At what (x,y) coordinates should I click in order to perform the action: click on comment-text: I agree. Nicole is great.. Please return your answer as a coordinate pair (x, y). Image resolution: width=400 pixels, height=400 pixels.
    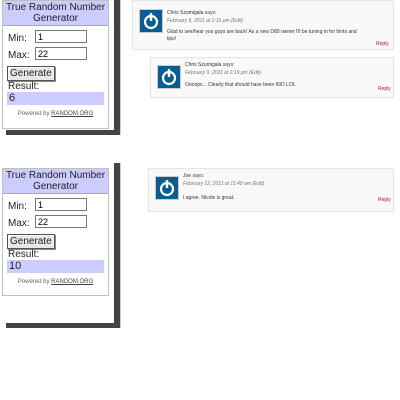
    Looking at the image, I should click on (208, 198).